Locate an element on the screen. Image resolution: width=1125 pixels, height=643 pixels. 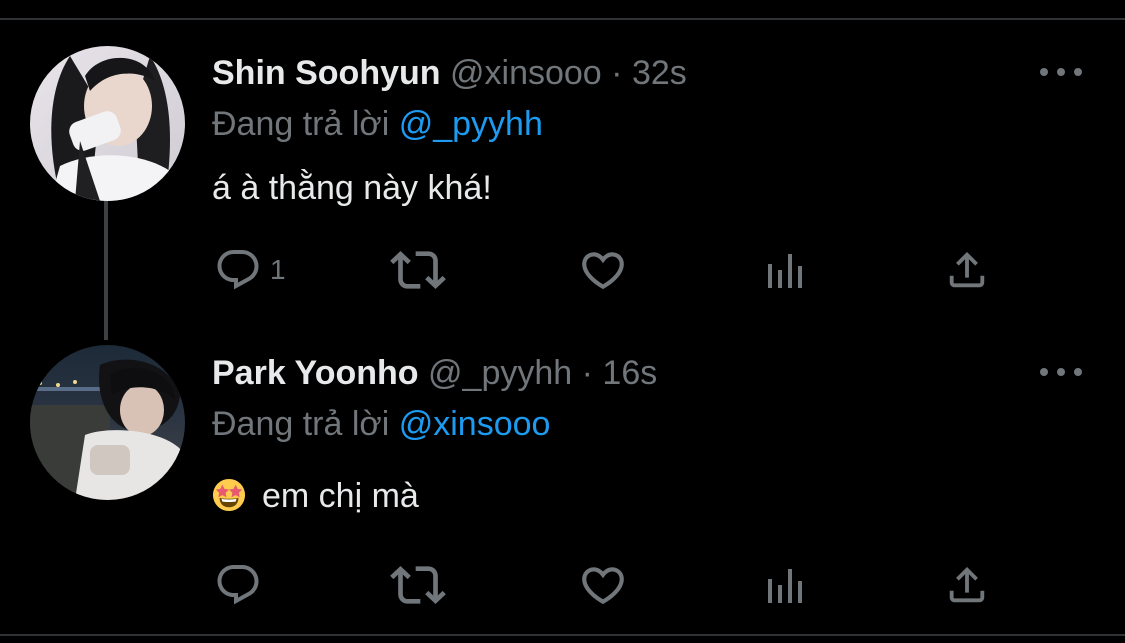
tweet-header: Shin Soohyun @xinsooo · 32s is located at coordinates (449, 73).